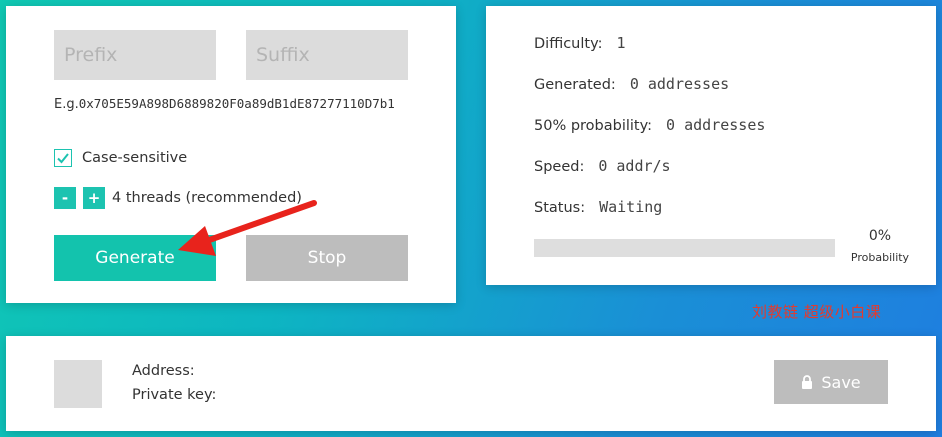  Describe the element at coordinates (94, 198) in the screenshot. I see `increase-threads-button: +` at that location.